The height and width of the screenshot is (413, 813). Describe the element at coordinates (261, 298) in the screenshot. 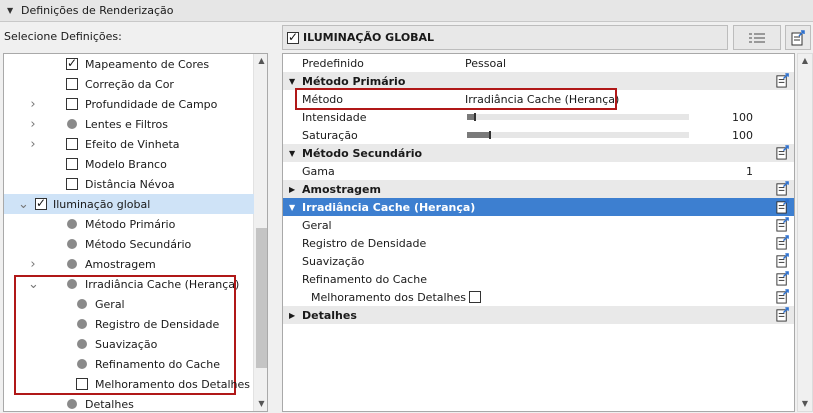

I see `tree-scroll-thumb` at that location.